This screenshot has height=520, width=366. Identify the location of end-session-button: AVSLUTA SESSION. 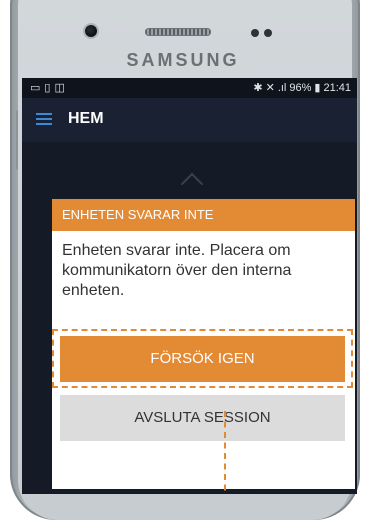
(202, 418).